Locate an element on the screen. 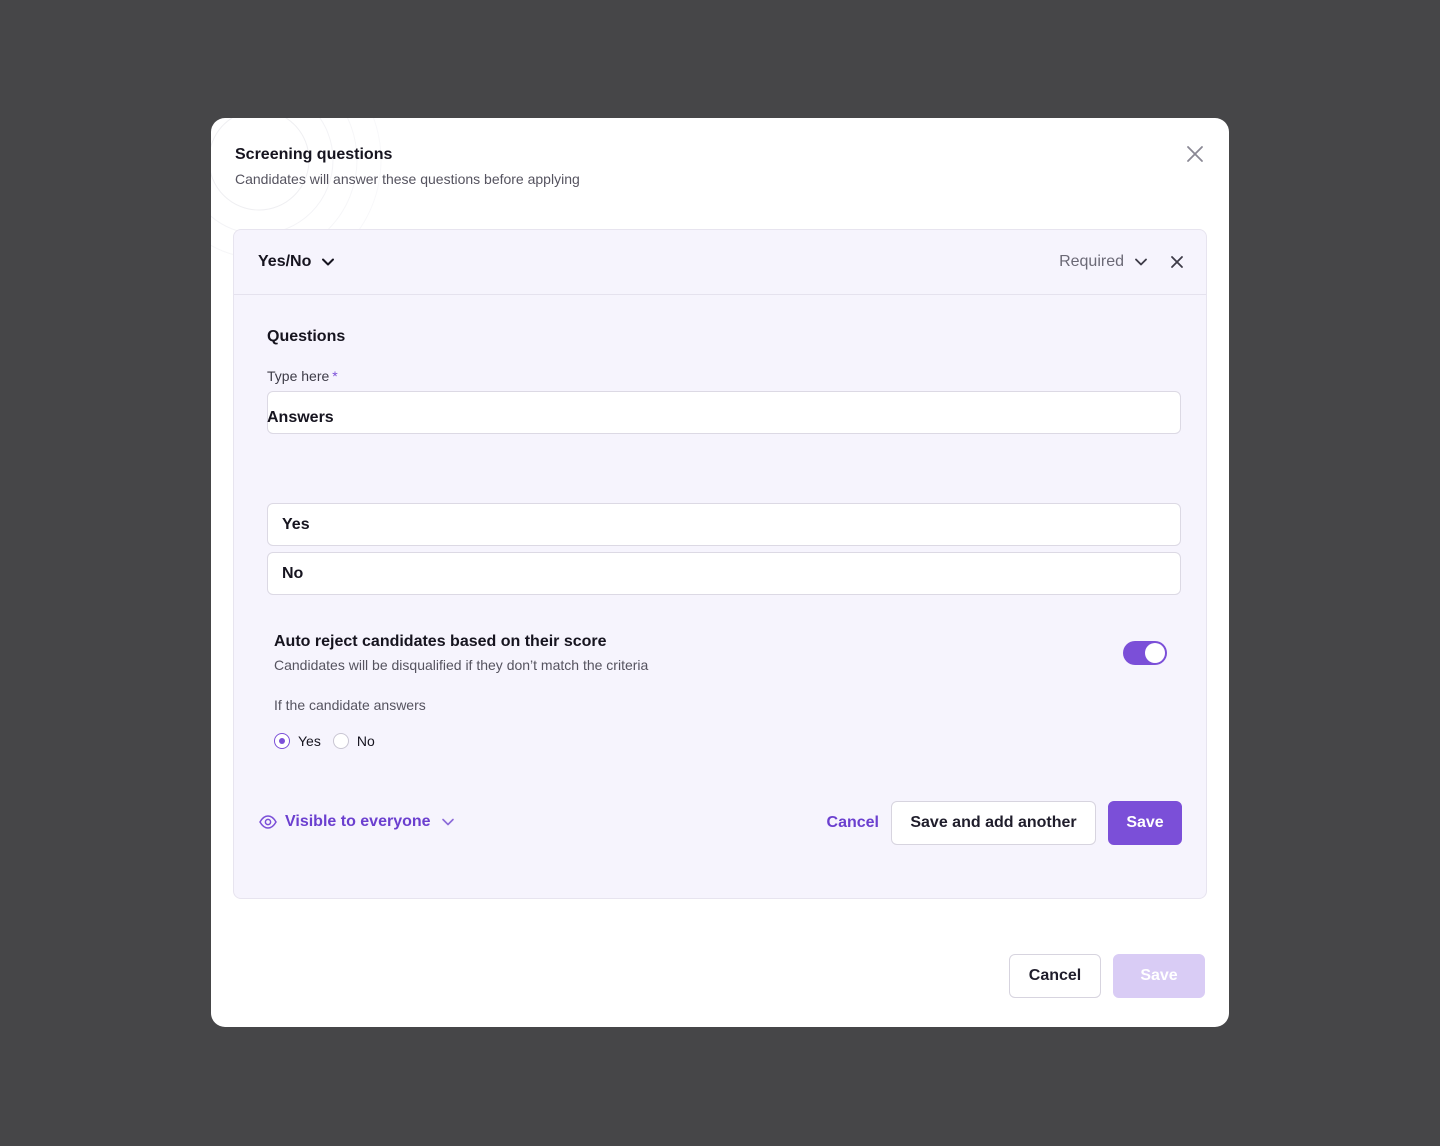  visibility-select: Visible to everyone is located at coordinates (357, 822).